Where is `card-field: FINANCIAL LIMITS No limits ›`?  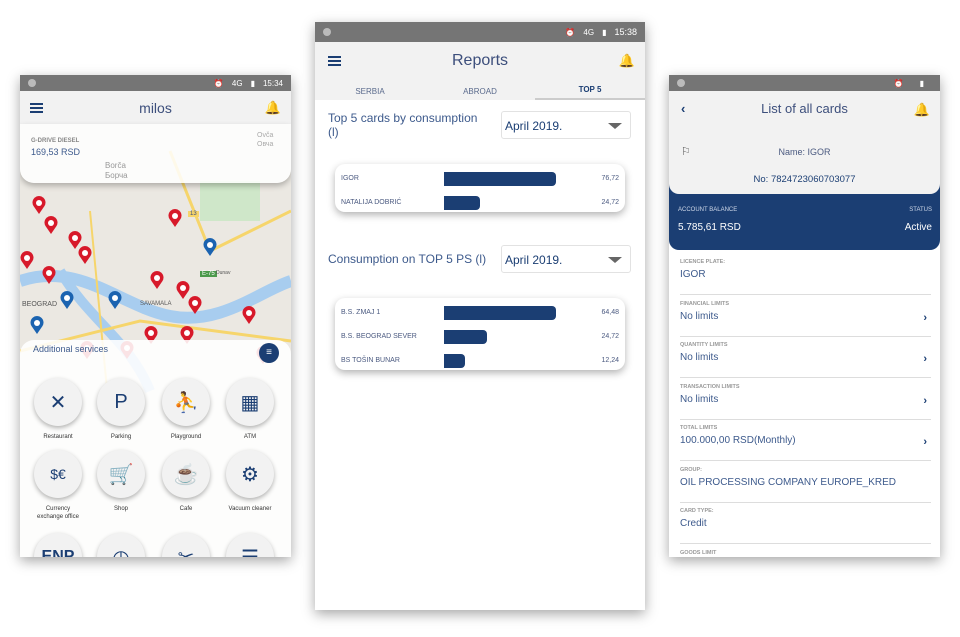
card-field: FINANCIAL LIMITS No limits › is located at coordinates (805, 316).